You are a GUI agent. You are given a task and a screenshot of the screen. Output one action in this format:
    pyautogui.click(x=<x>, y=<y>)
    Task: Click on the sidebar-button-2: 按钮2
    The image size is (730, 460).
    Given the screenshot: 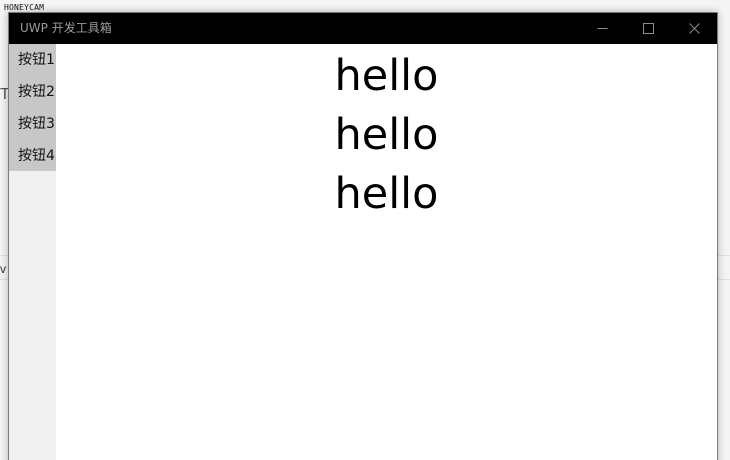 What is the action you would take?
    pyautogui.click(x=32, y=92)
    